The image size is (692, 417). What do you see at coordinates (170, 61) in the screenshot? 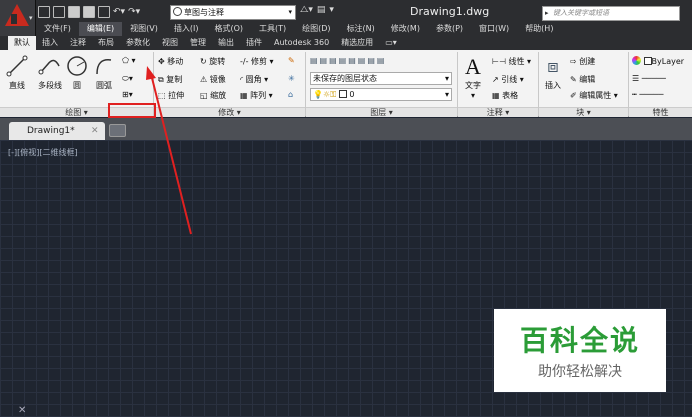
I see `move-button: ✥ 移动` at bounding box center [170, 61].